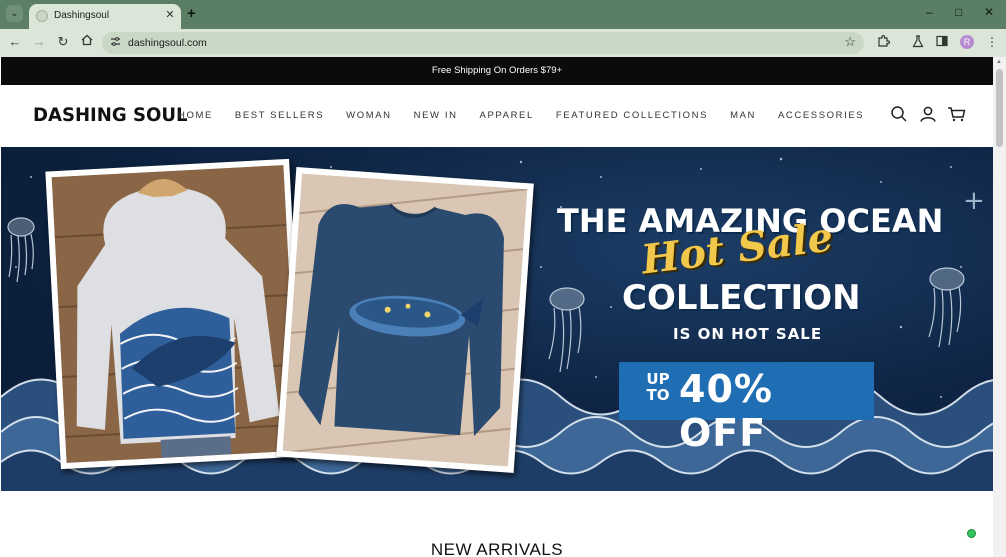 The image size is (1006, 557). Describe the element at coordinates (743, 115) in the screenshot. I see `nav-man: MAN` at that location.